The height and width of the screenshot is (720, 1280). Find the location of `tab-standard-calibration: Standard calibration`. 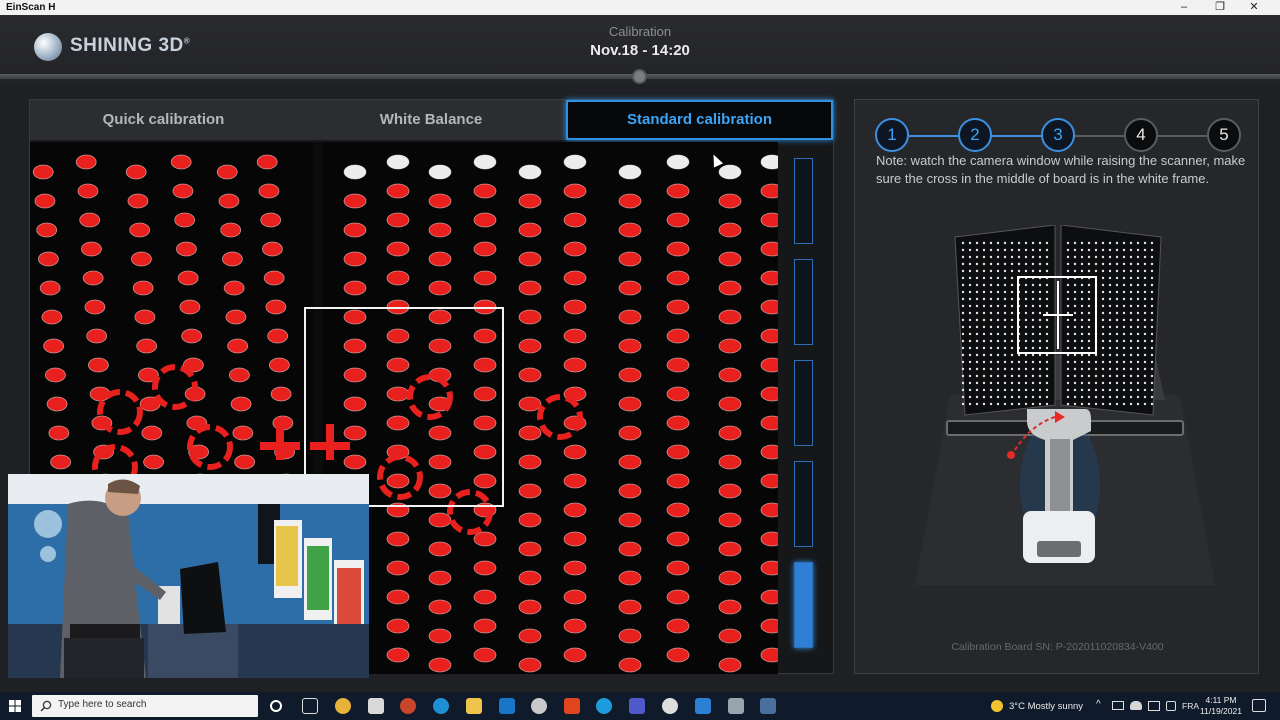

tab-standard-calibration: Standard calibration is located at coordinates (699, 120).